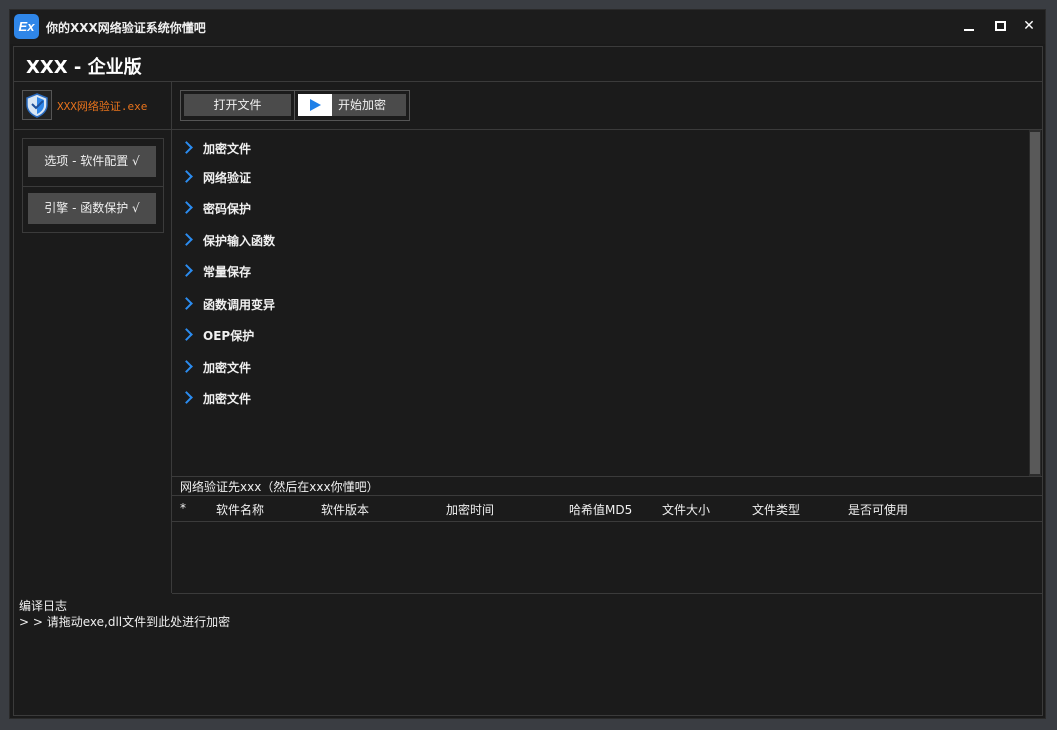 This screenshot has width=1057, height=730. I want to click on toolbar: 打开文件 开始加密, so click(607, 106).